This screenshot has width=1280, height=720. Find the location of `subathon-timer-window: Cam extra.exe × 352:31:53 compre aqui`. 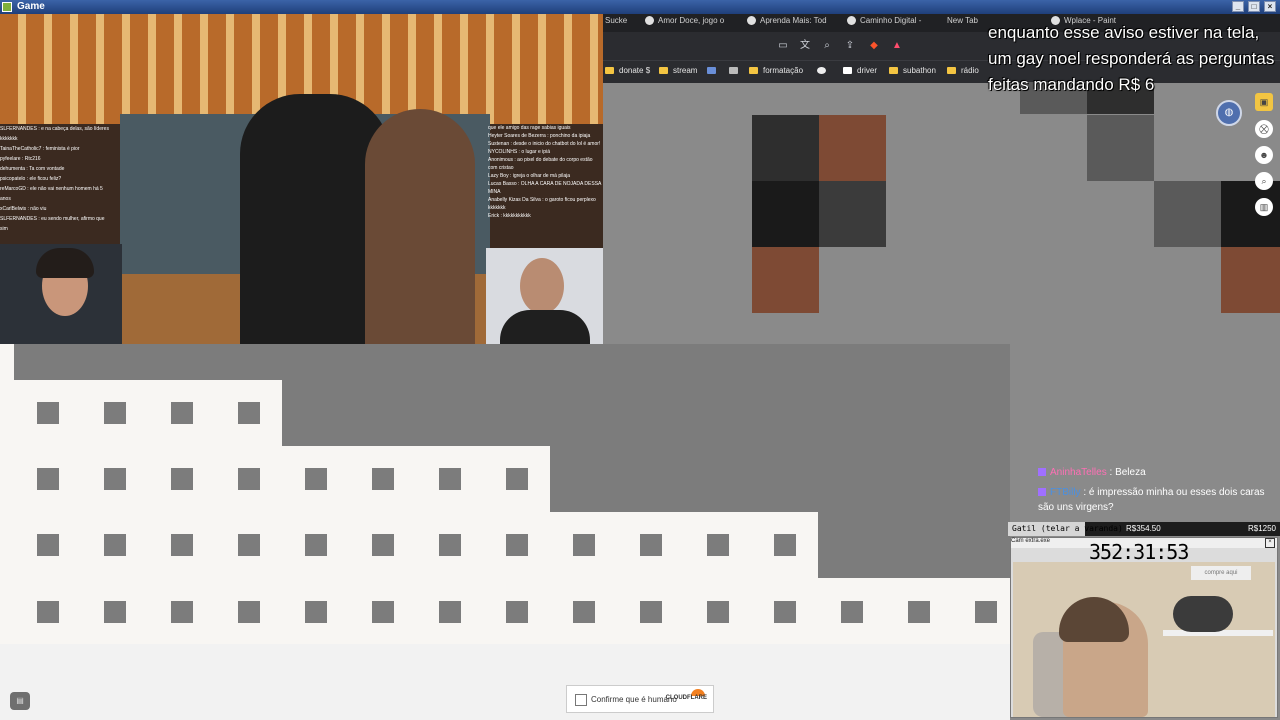

subathon-timer-window: Cam extra.exe × 352:31:53 compre aqui is located at coordinates (1144, 627).